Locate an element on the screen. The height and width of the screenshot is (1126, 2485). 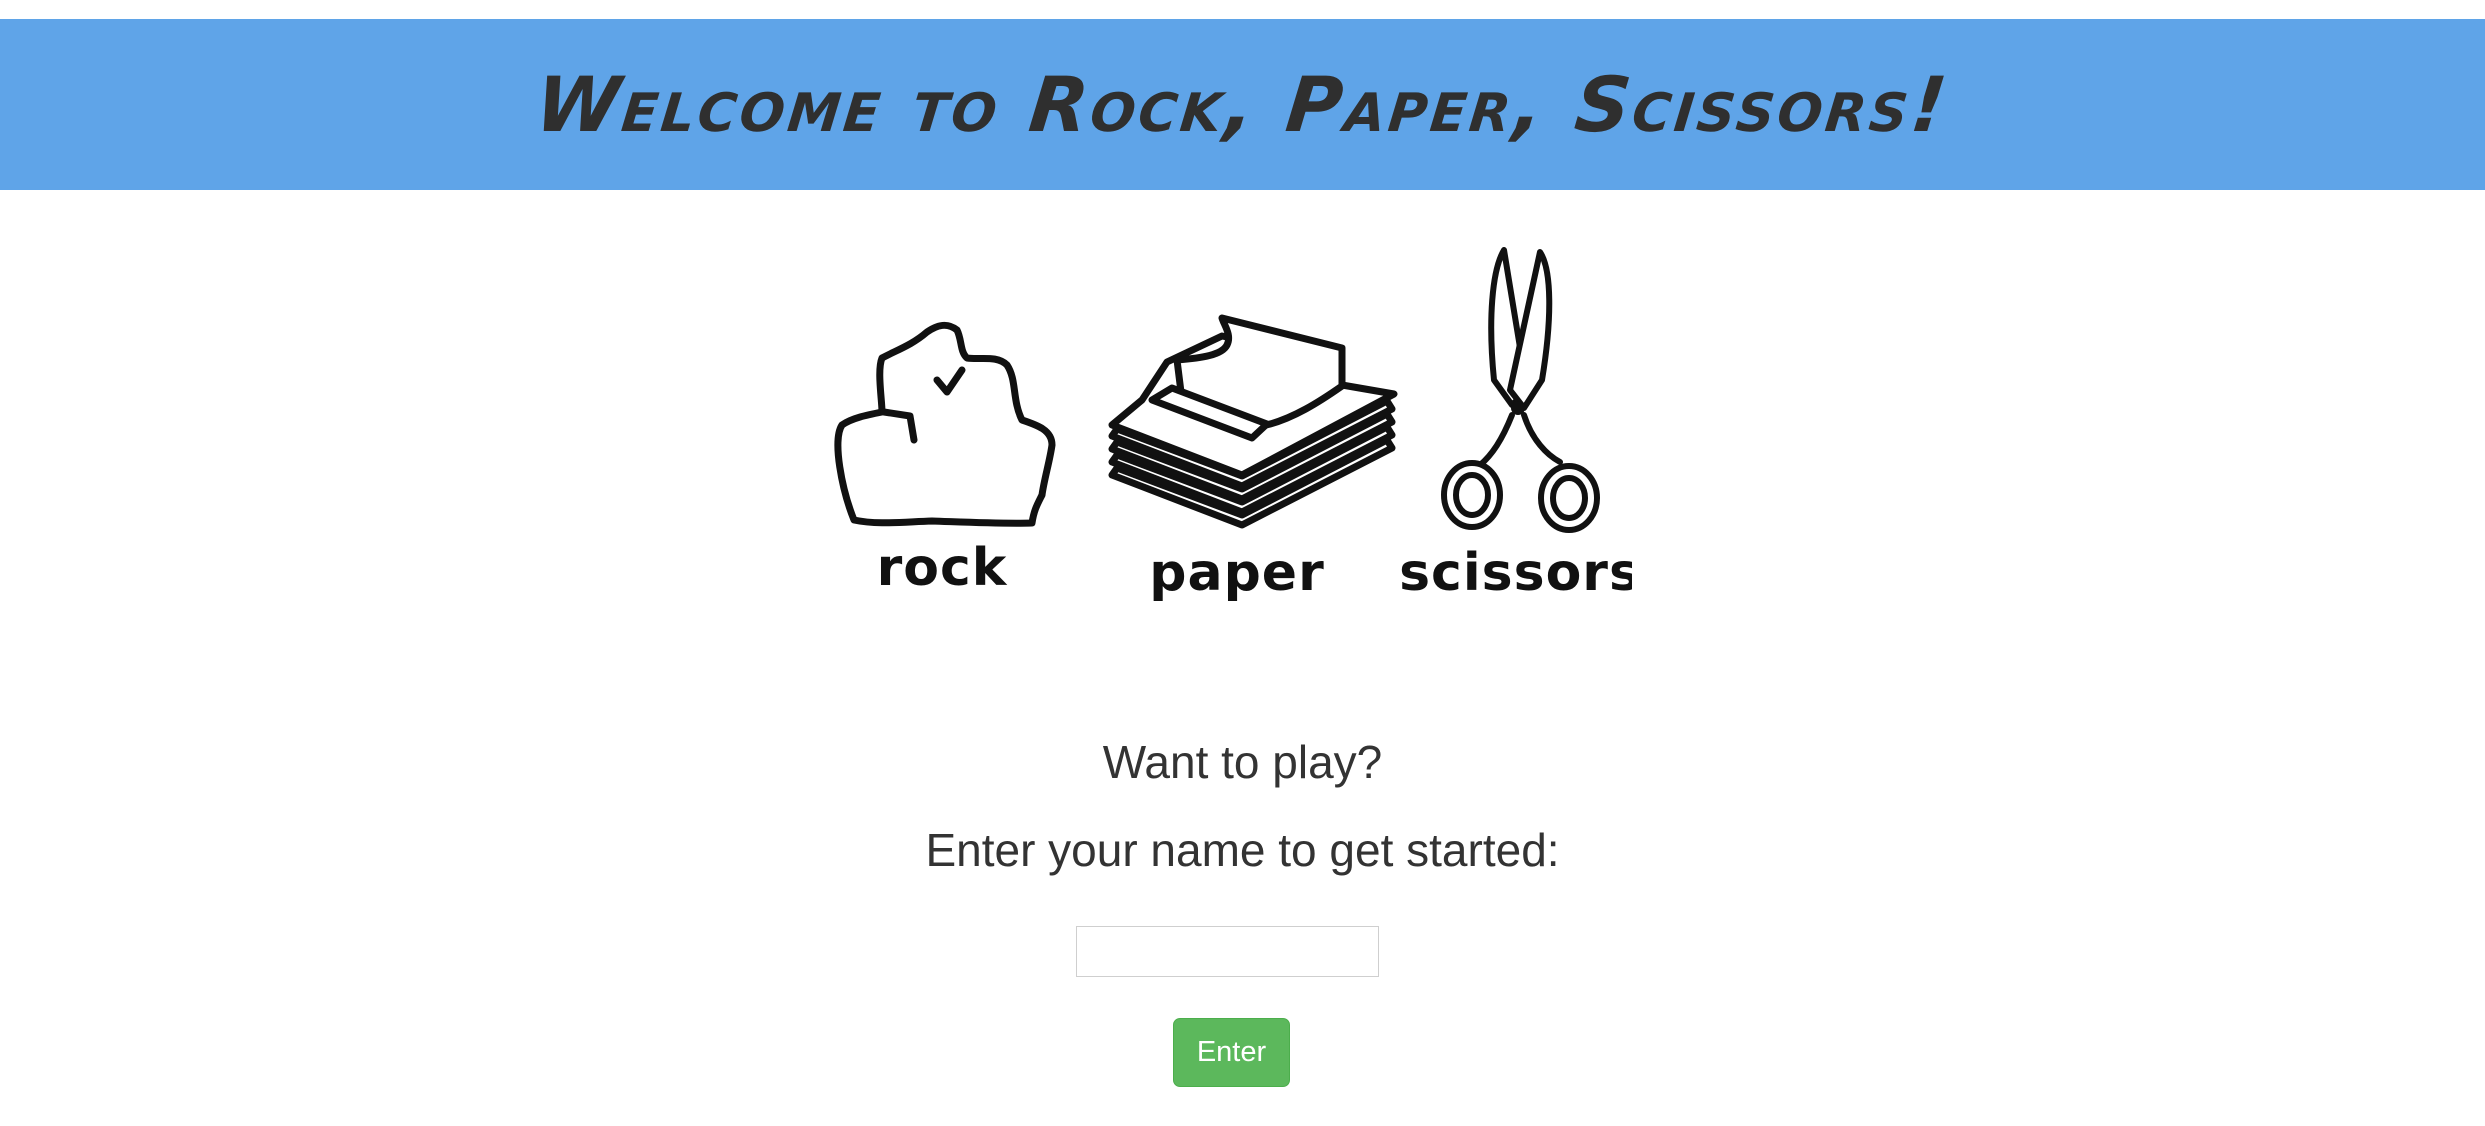
page-title: Welcome to Rock, Paper, Scissors! is located at coordinates (1242, 104).